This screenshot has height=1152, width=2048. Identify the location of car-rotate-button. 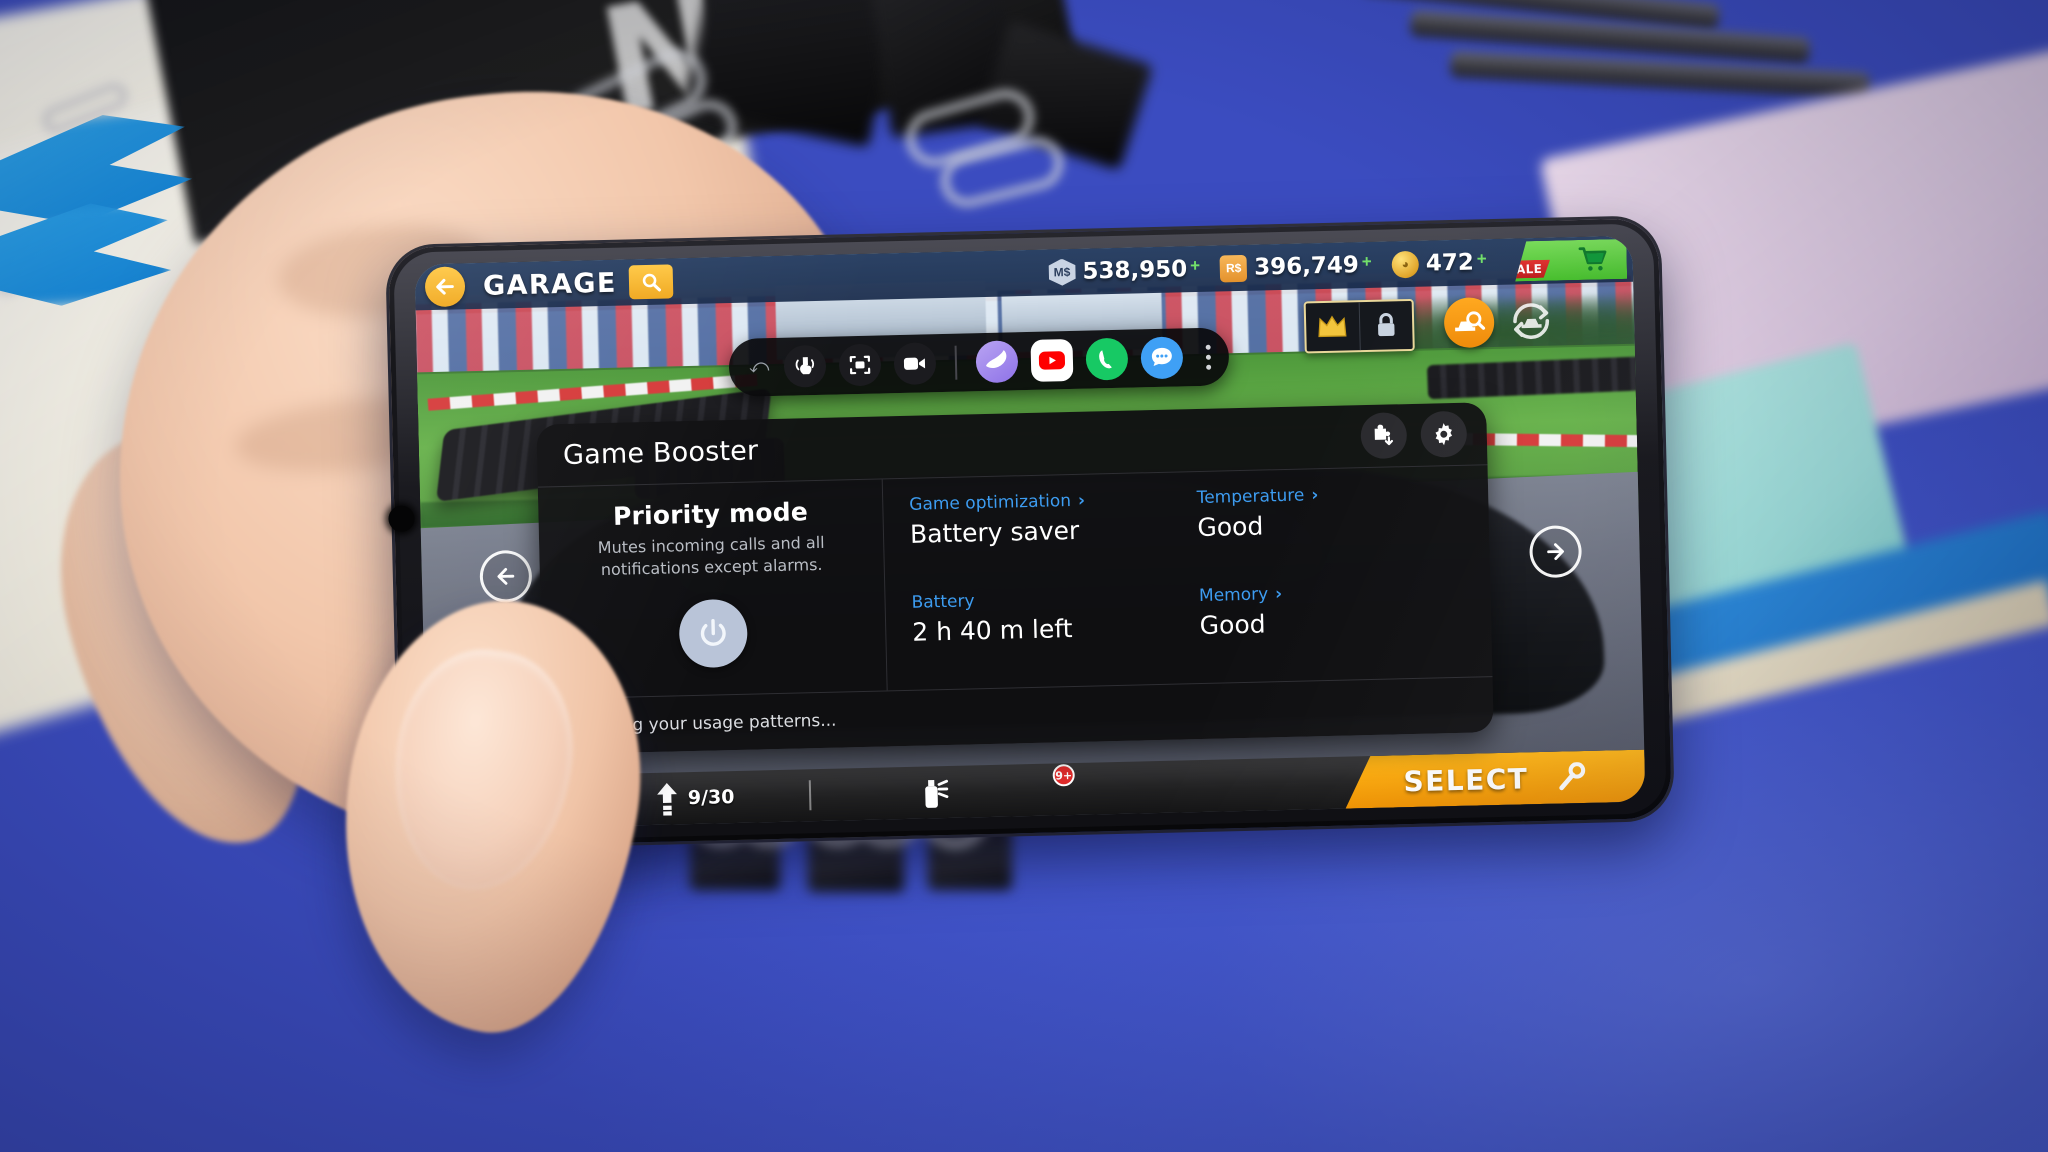
(1531, 321).